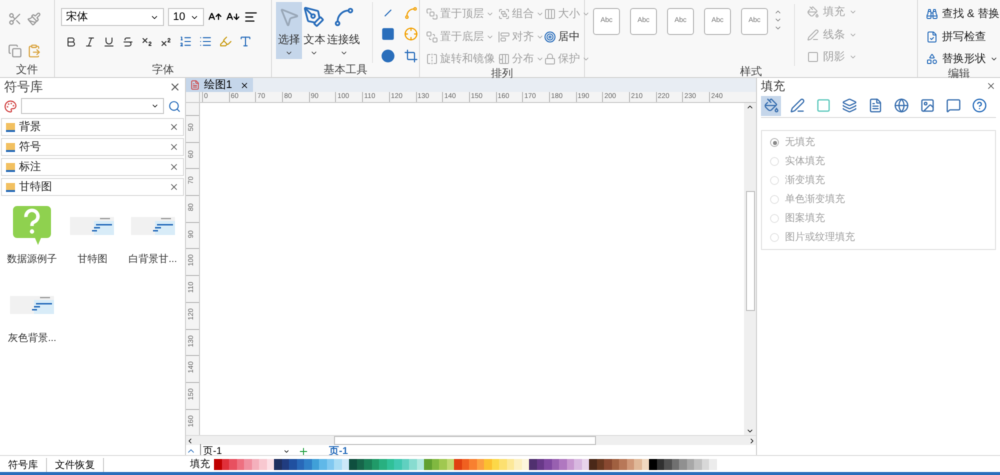  I want to click on rectangle-tool-icon, so click(388, 34).